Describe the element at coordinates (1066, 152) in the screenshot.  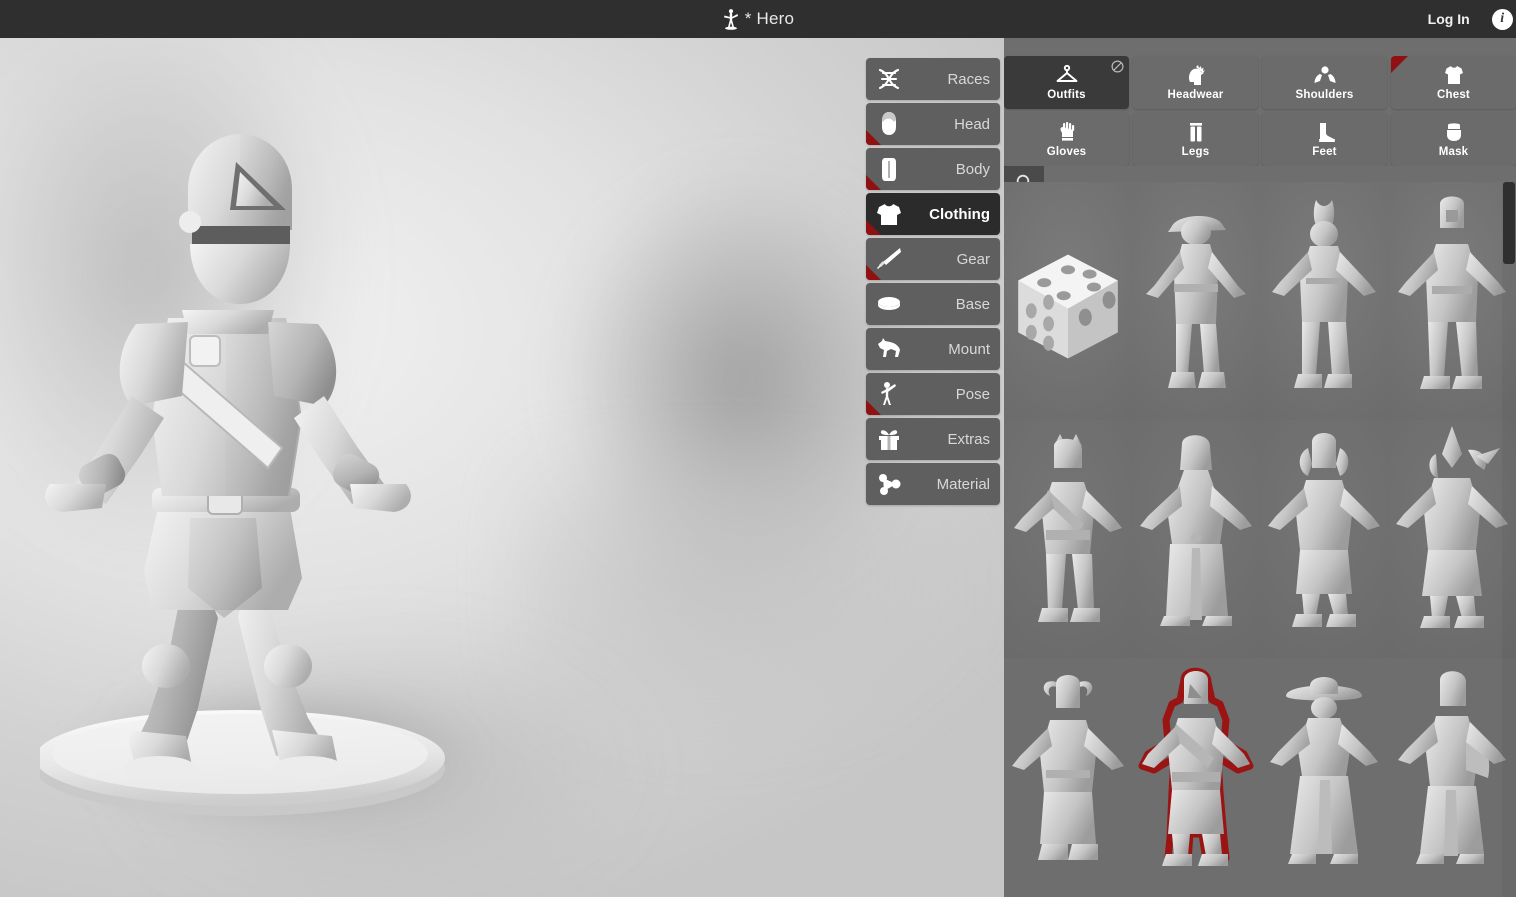
I see `tab-label: Gloves` at that location.